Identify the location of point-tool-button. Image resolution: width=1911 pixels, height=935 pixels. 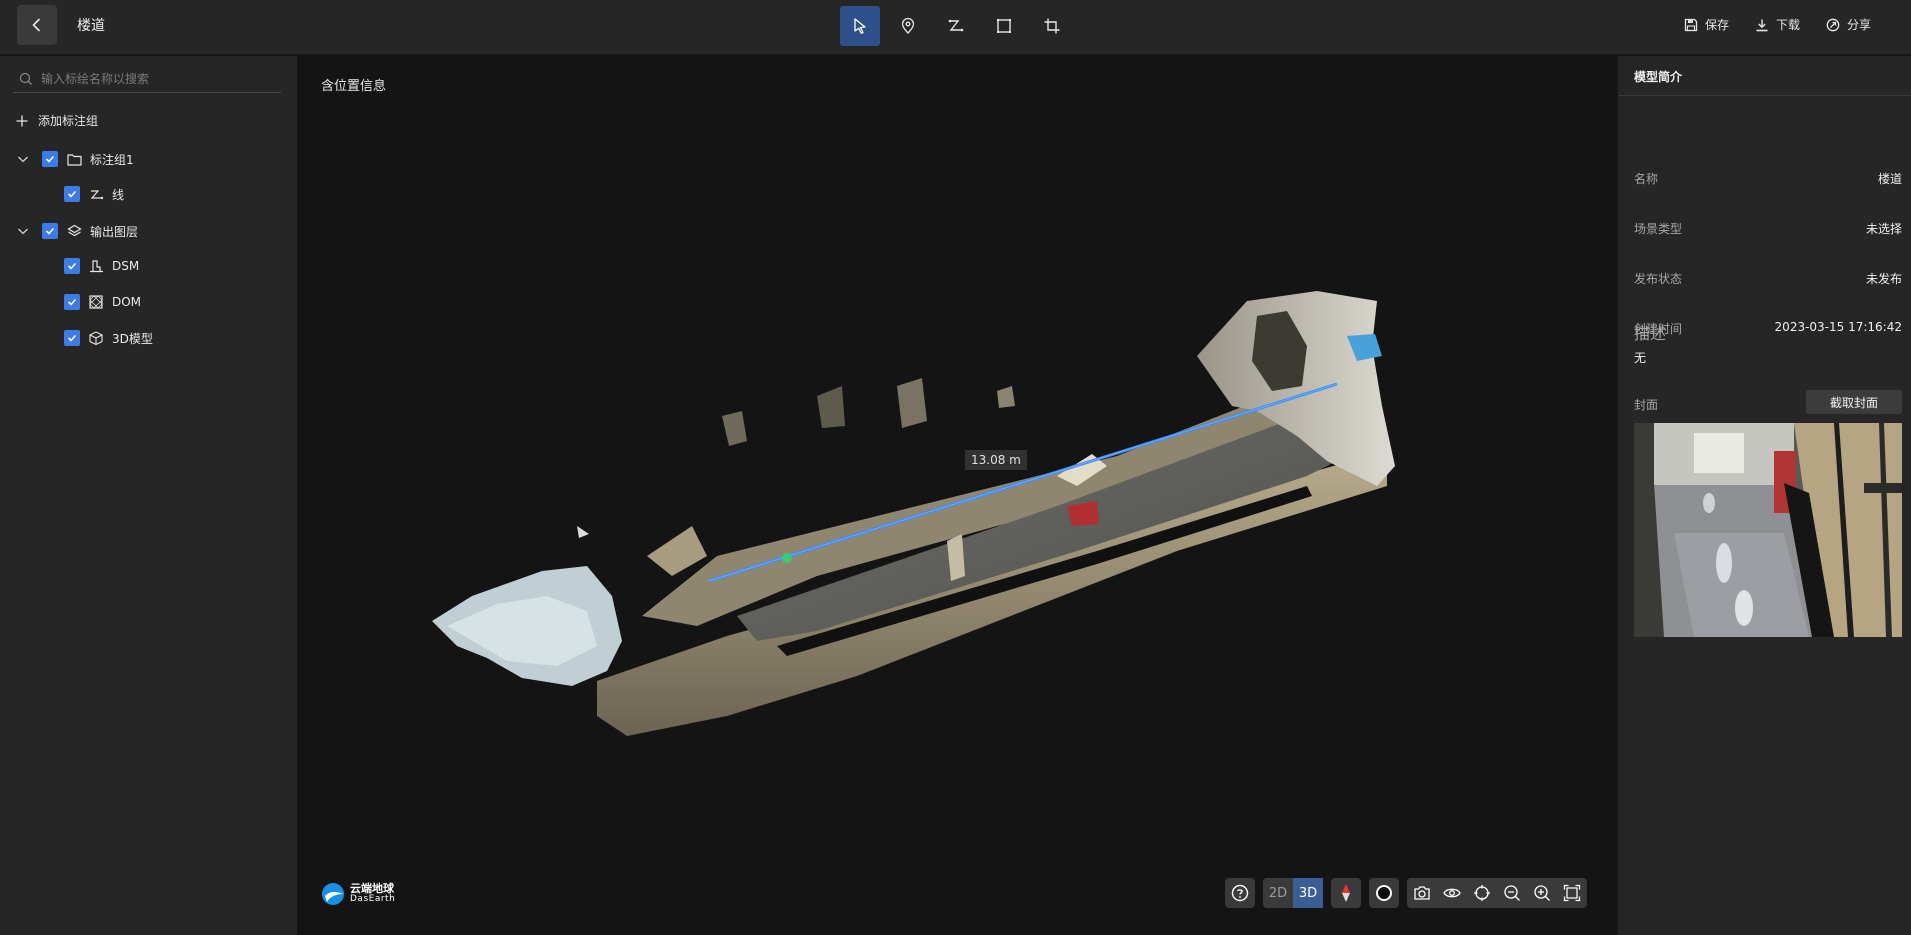
(908, 26).